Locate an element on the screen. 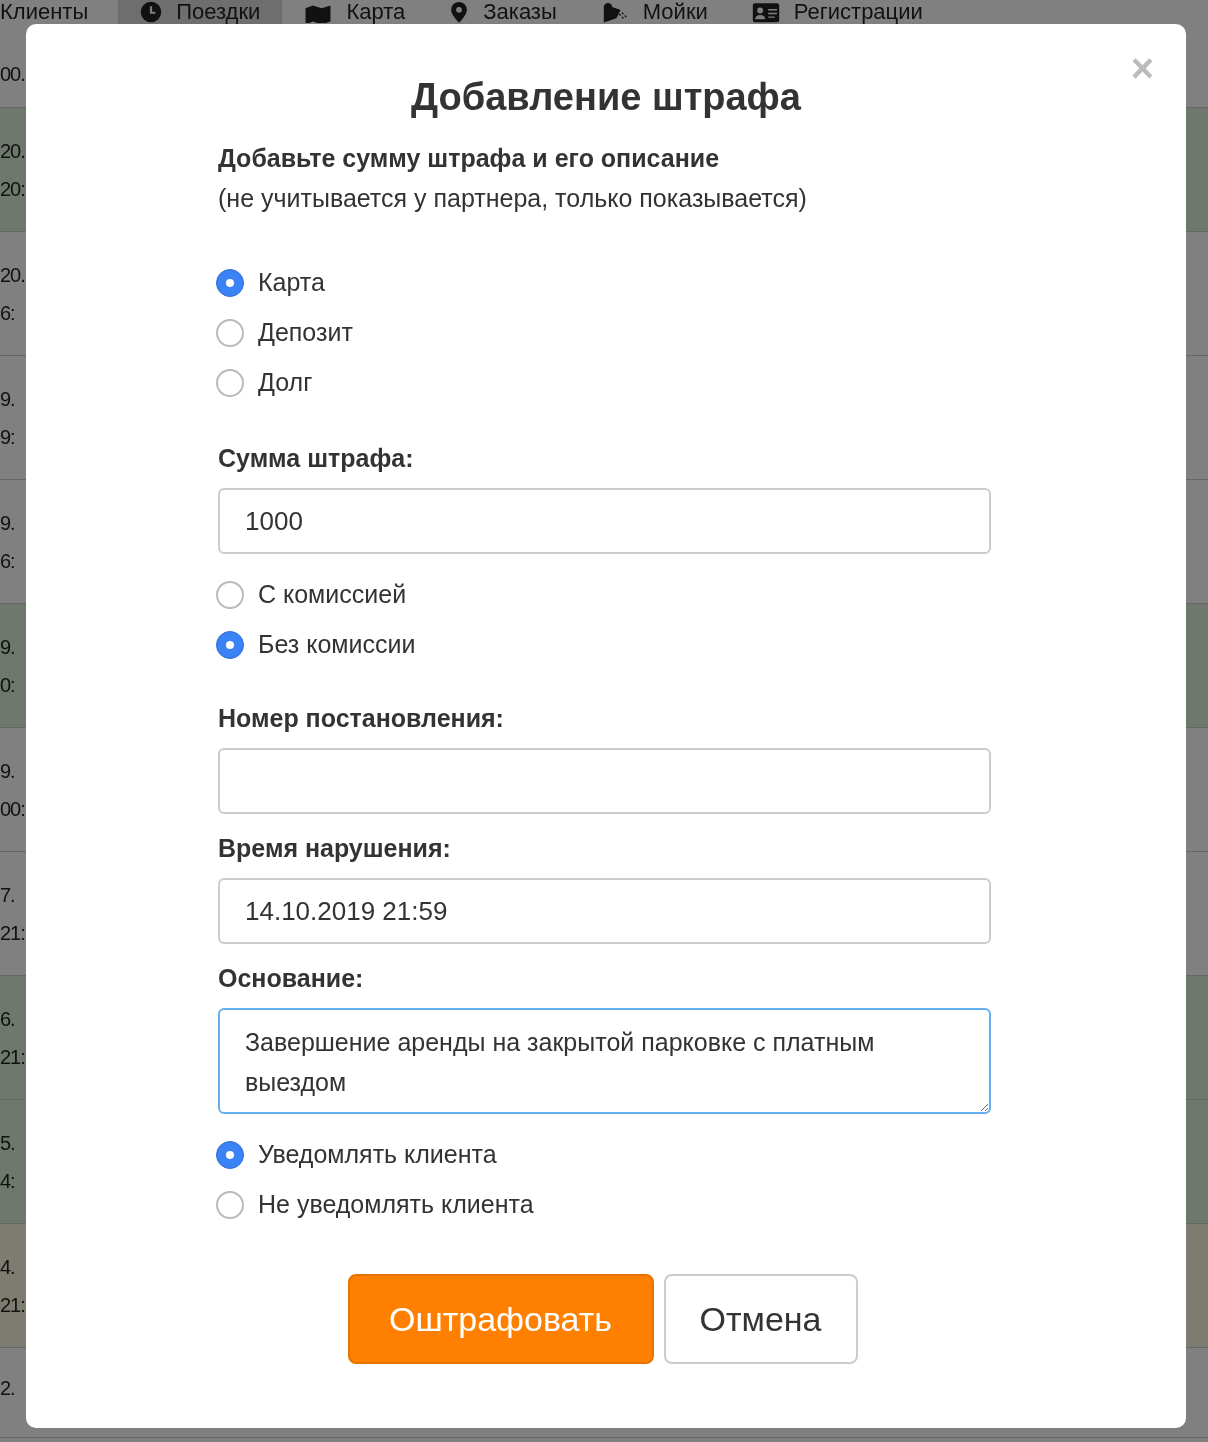 This screenshot has height=1442, width=1208. radio-option: Без комиссии is located at coordinates (316, 645).